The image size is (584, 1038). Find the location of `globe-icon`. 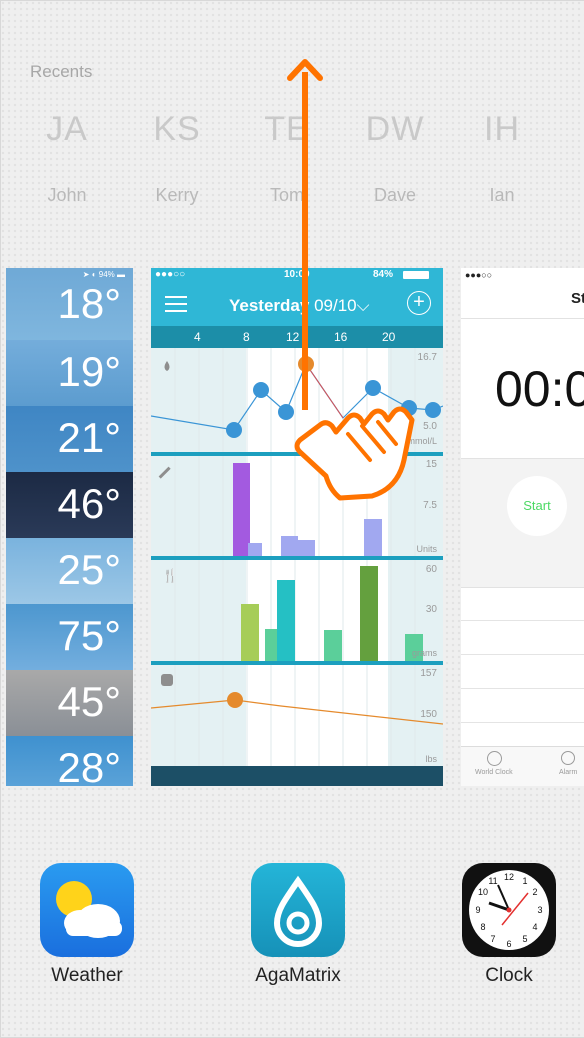

globe-icon is located at coordinates (494, 758).